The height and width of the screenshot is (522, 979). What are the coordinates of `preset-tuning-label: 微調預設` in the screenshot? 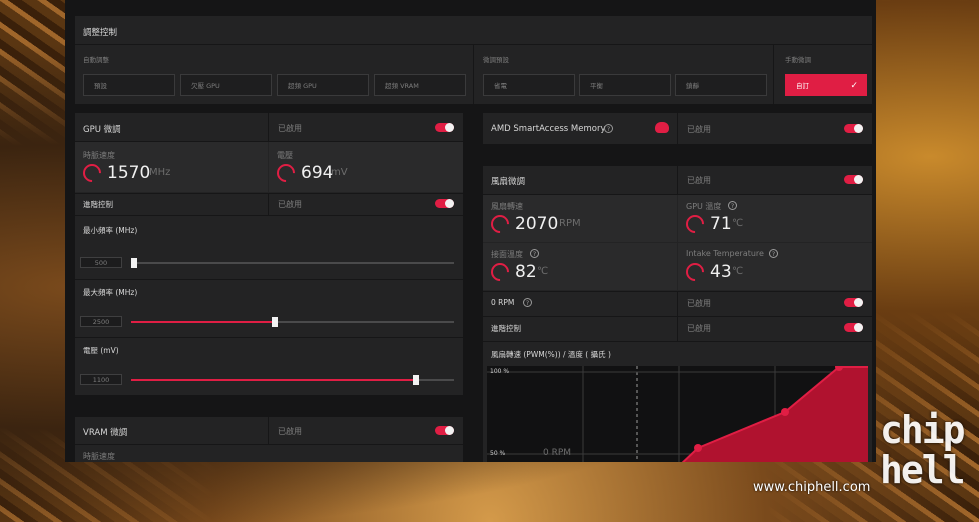 It's located at (496, 60).